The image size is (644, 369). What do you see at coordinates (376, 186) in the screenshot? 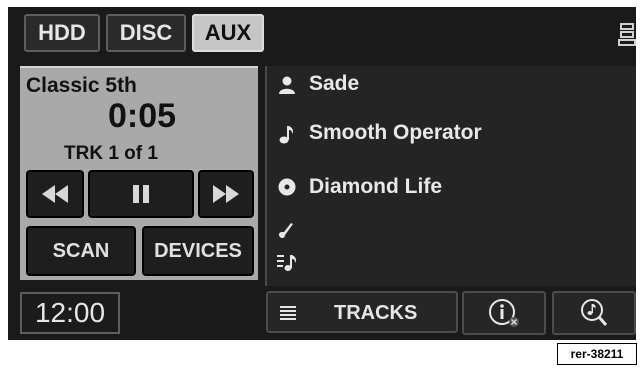
I see `album-name: Diamond Life` at bounding box center [376, 186].